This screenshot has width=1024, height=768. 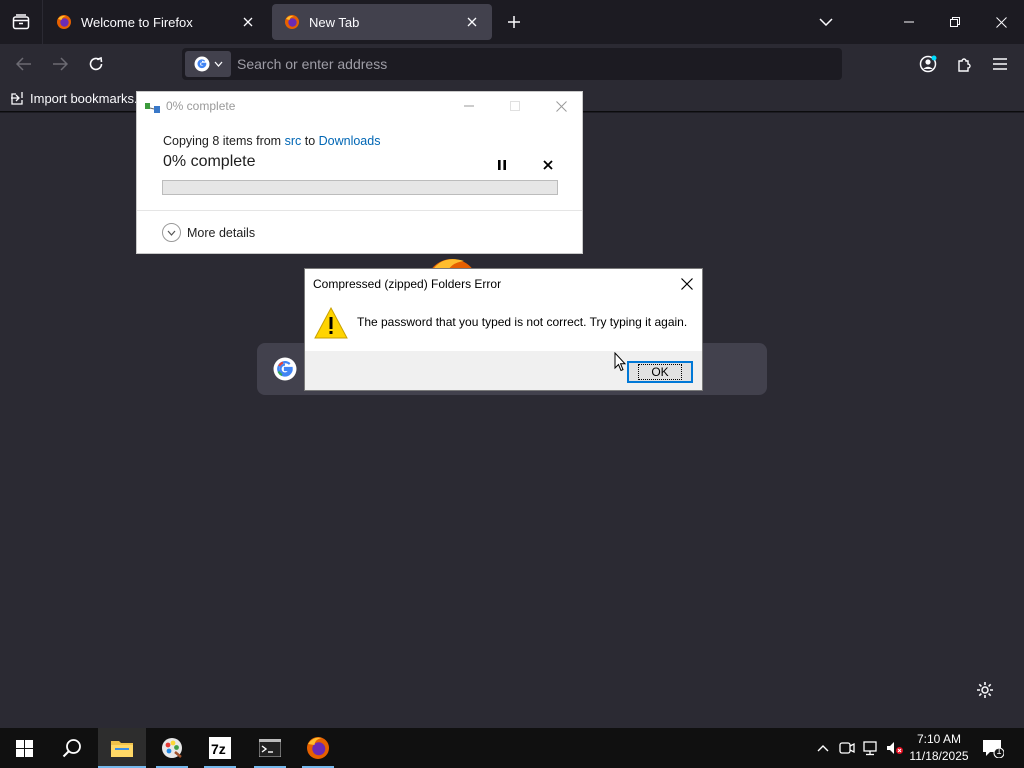 What do you see at coordinates (993, 748) in the screenshot?
I see `notification-center-button: 1` at bounding box center [993, 748].